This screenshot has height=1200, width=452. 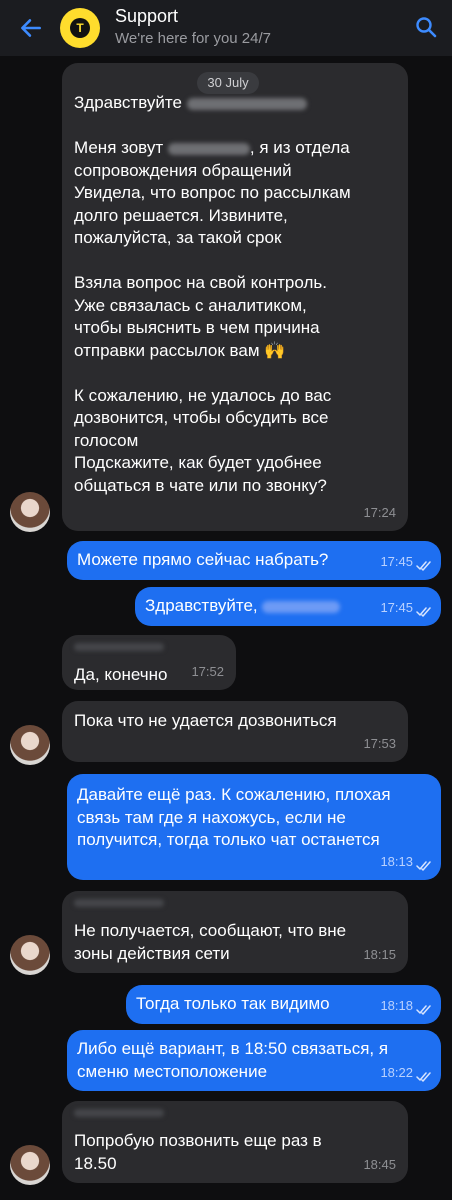 What do you see at coordinates (106, 440) in the screenshot?
I see `message-line: голосом` at bounding box center [106, 440].